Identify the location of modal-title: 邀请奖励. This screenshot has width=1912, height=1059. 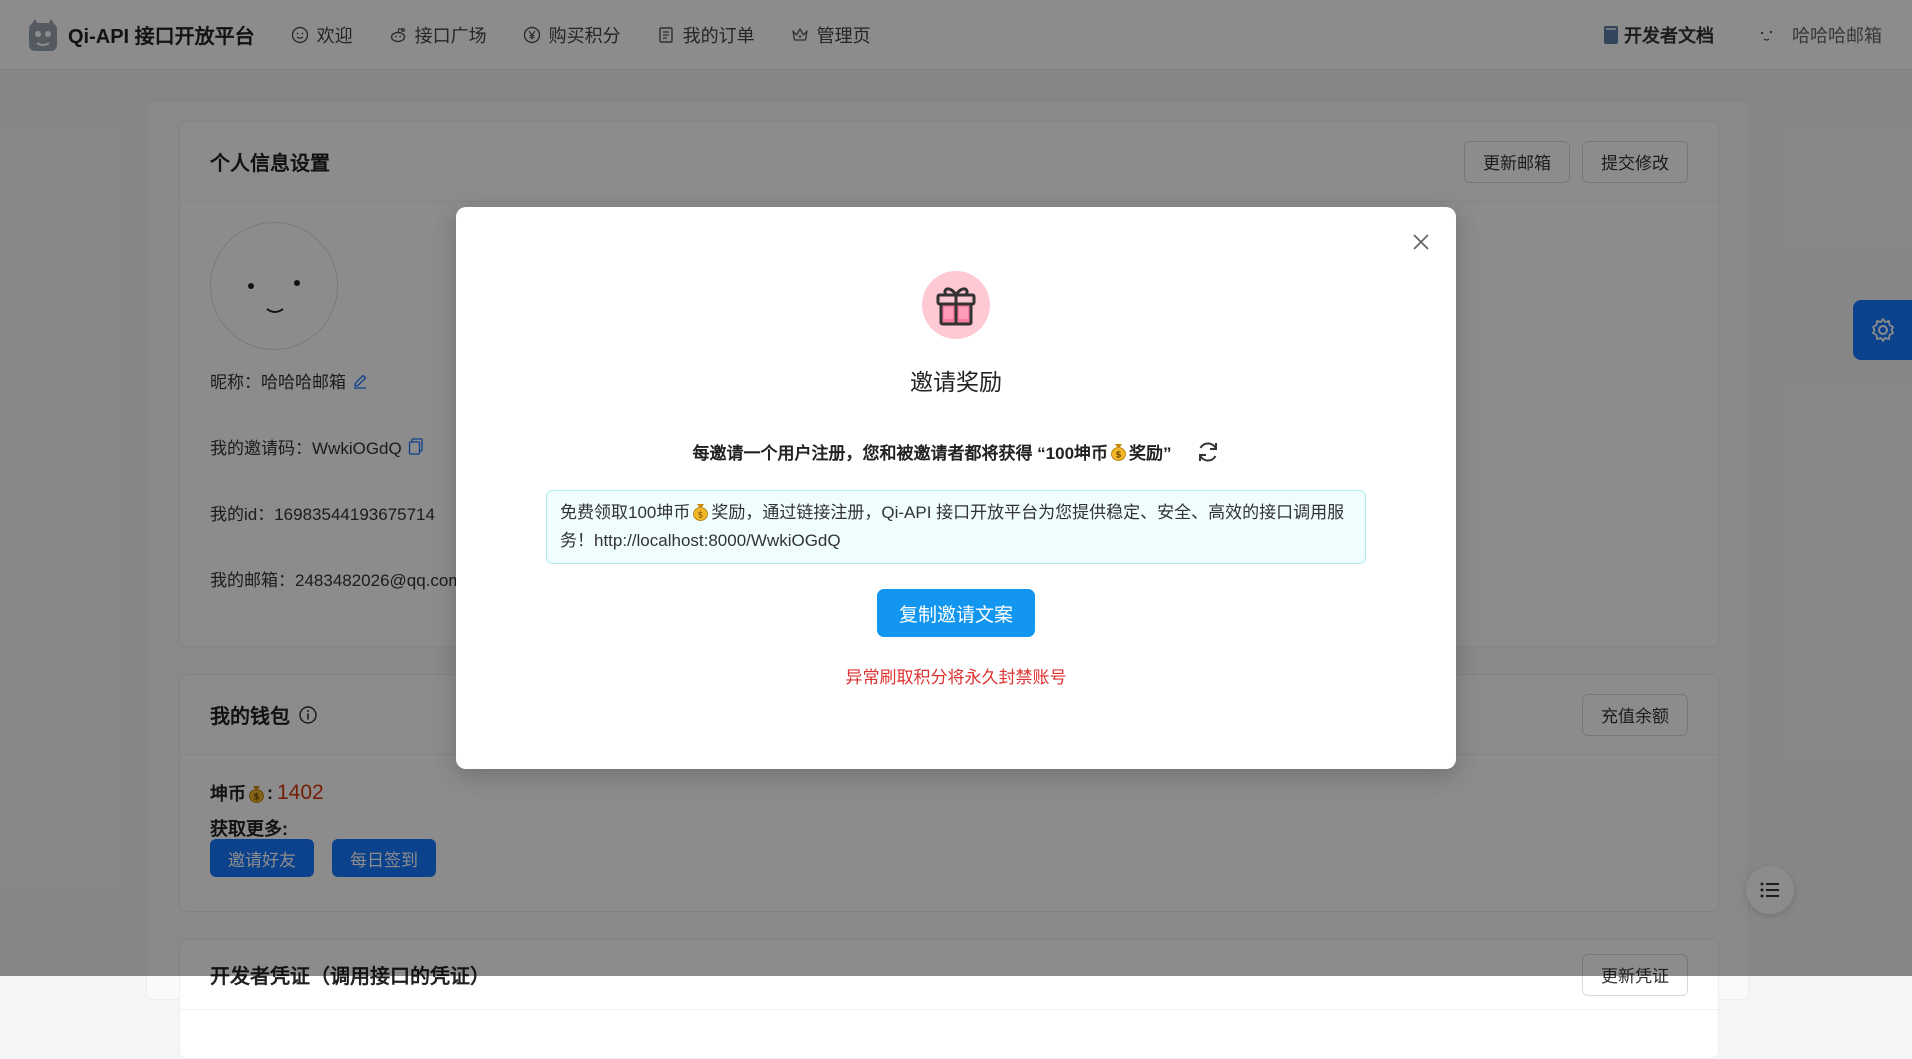
(956, 382).